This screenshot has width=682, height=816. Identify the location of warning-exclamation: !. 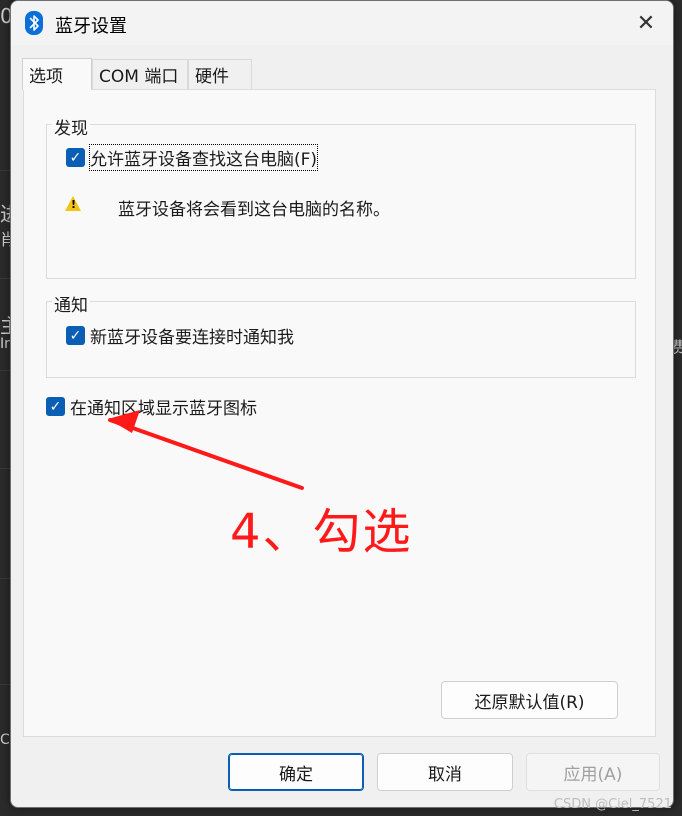
(74, 204).